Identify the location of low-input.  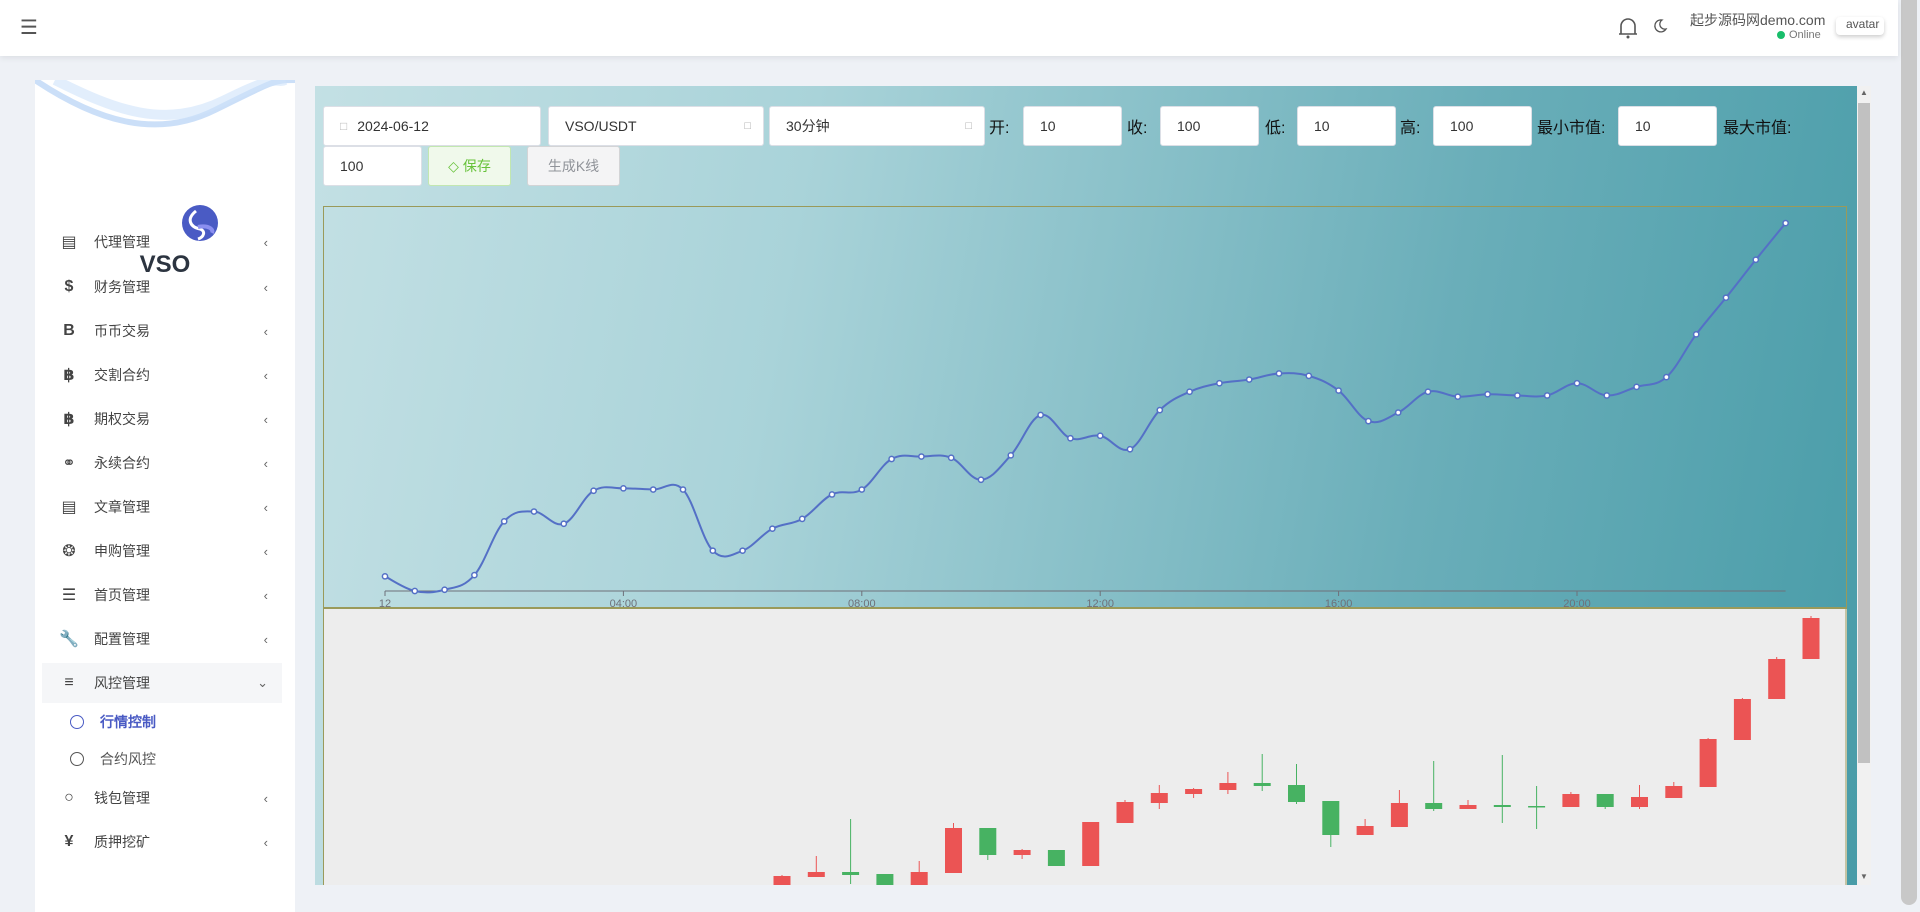
(1354, 126).